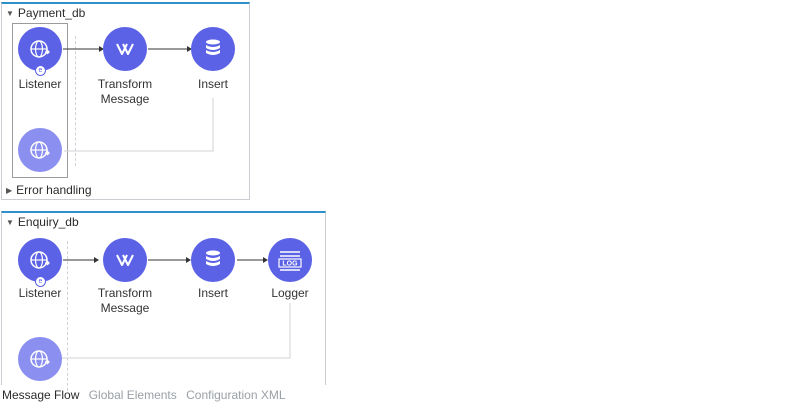 The height and width of the screenshot is (402, 806). What do you see at coordinates (9, 190) in the screenshot?
I see `expand-triangle-icon: ▶` at bounding box center [9, 190].